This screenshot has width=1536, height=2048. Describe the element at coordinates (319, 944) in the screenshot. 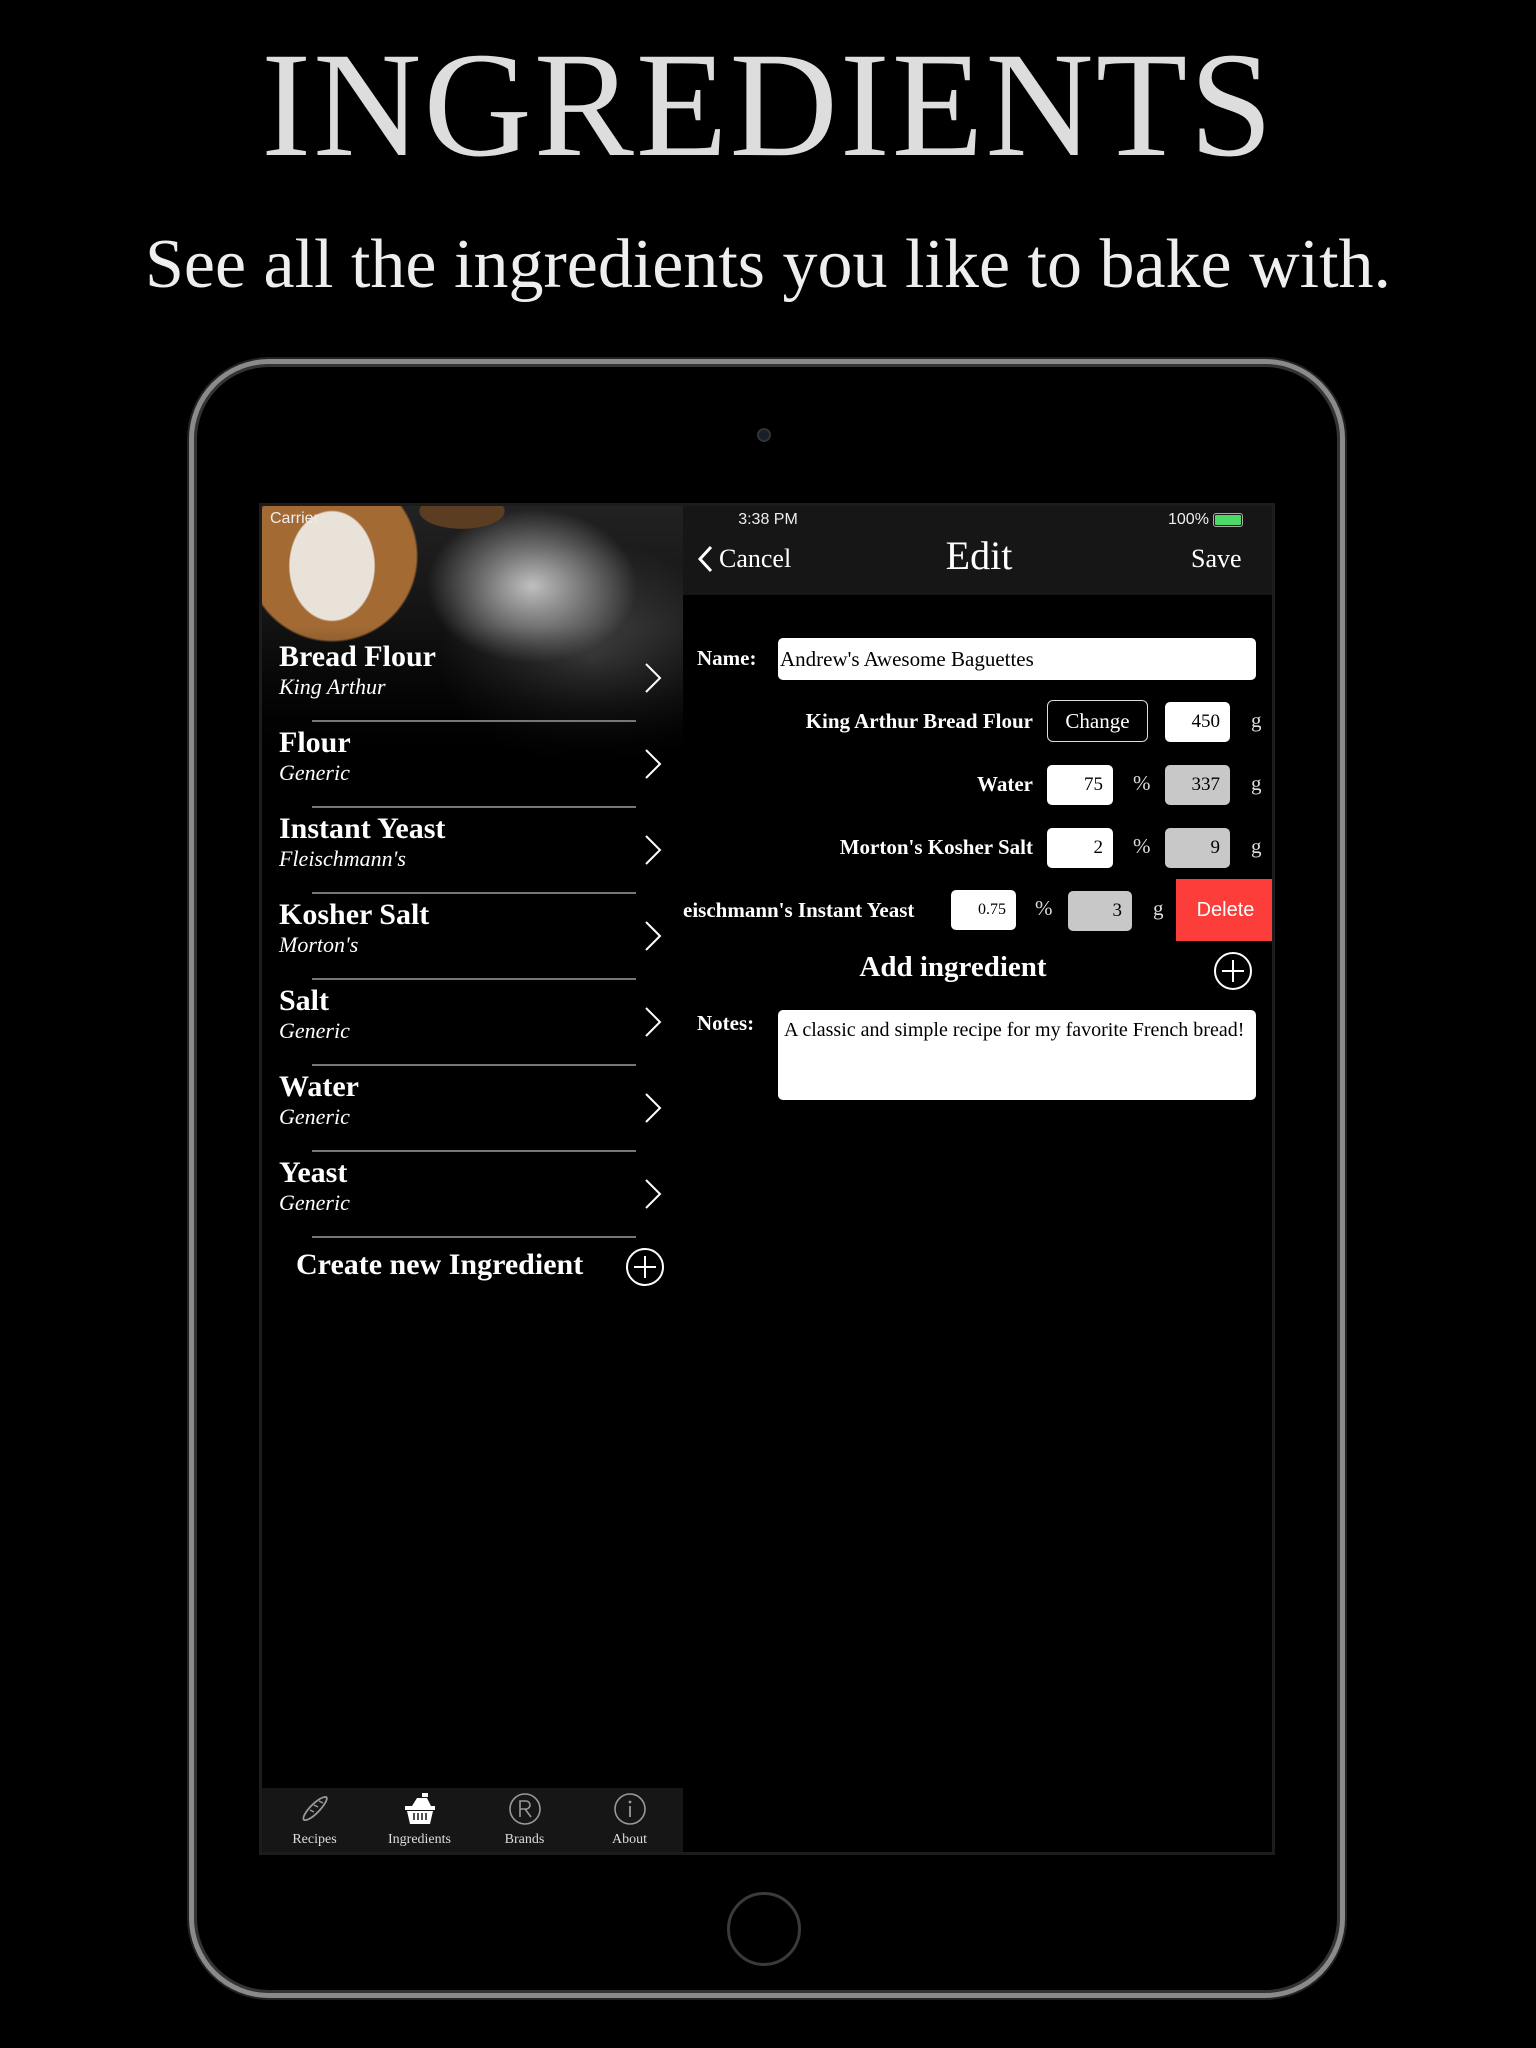

I see `ingredient-brand: Morton's` at that location.